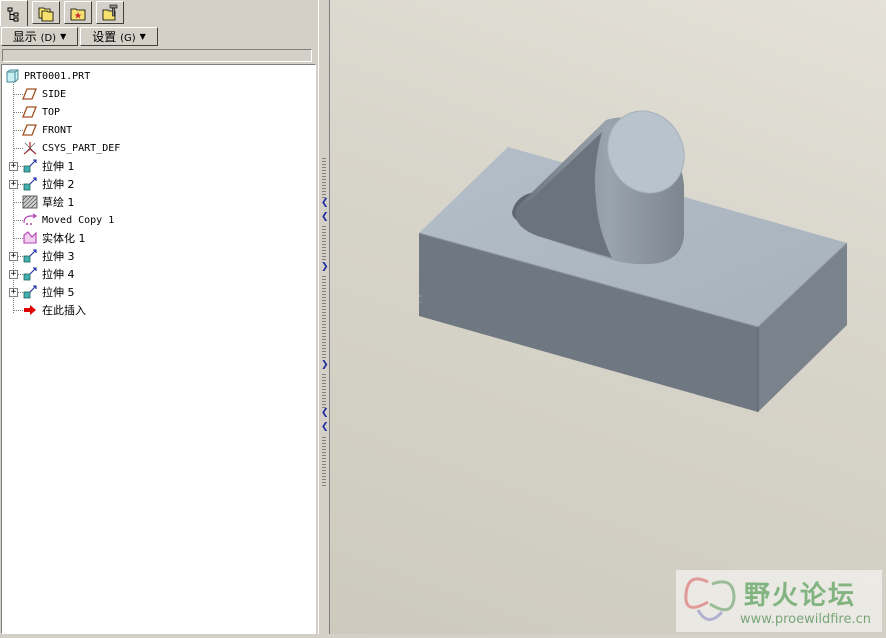 This screenshot has height=638, width=886. What do you see at coordinates (41, 112) in the screenshot?
I see `tree-item-top: TOP` at bounding box center [41, 112].